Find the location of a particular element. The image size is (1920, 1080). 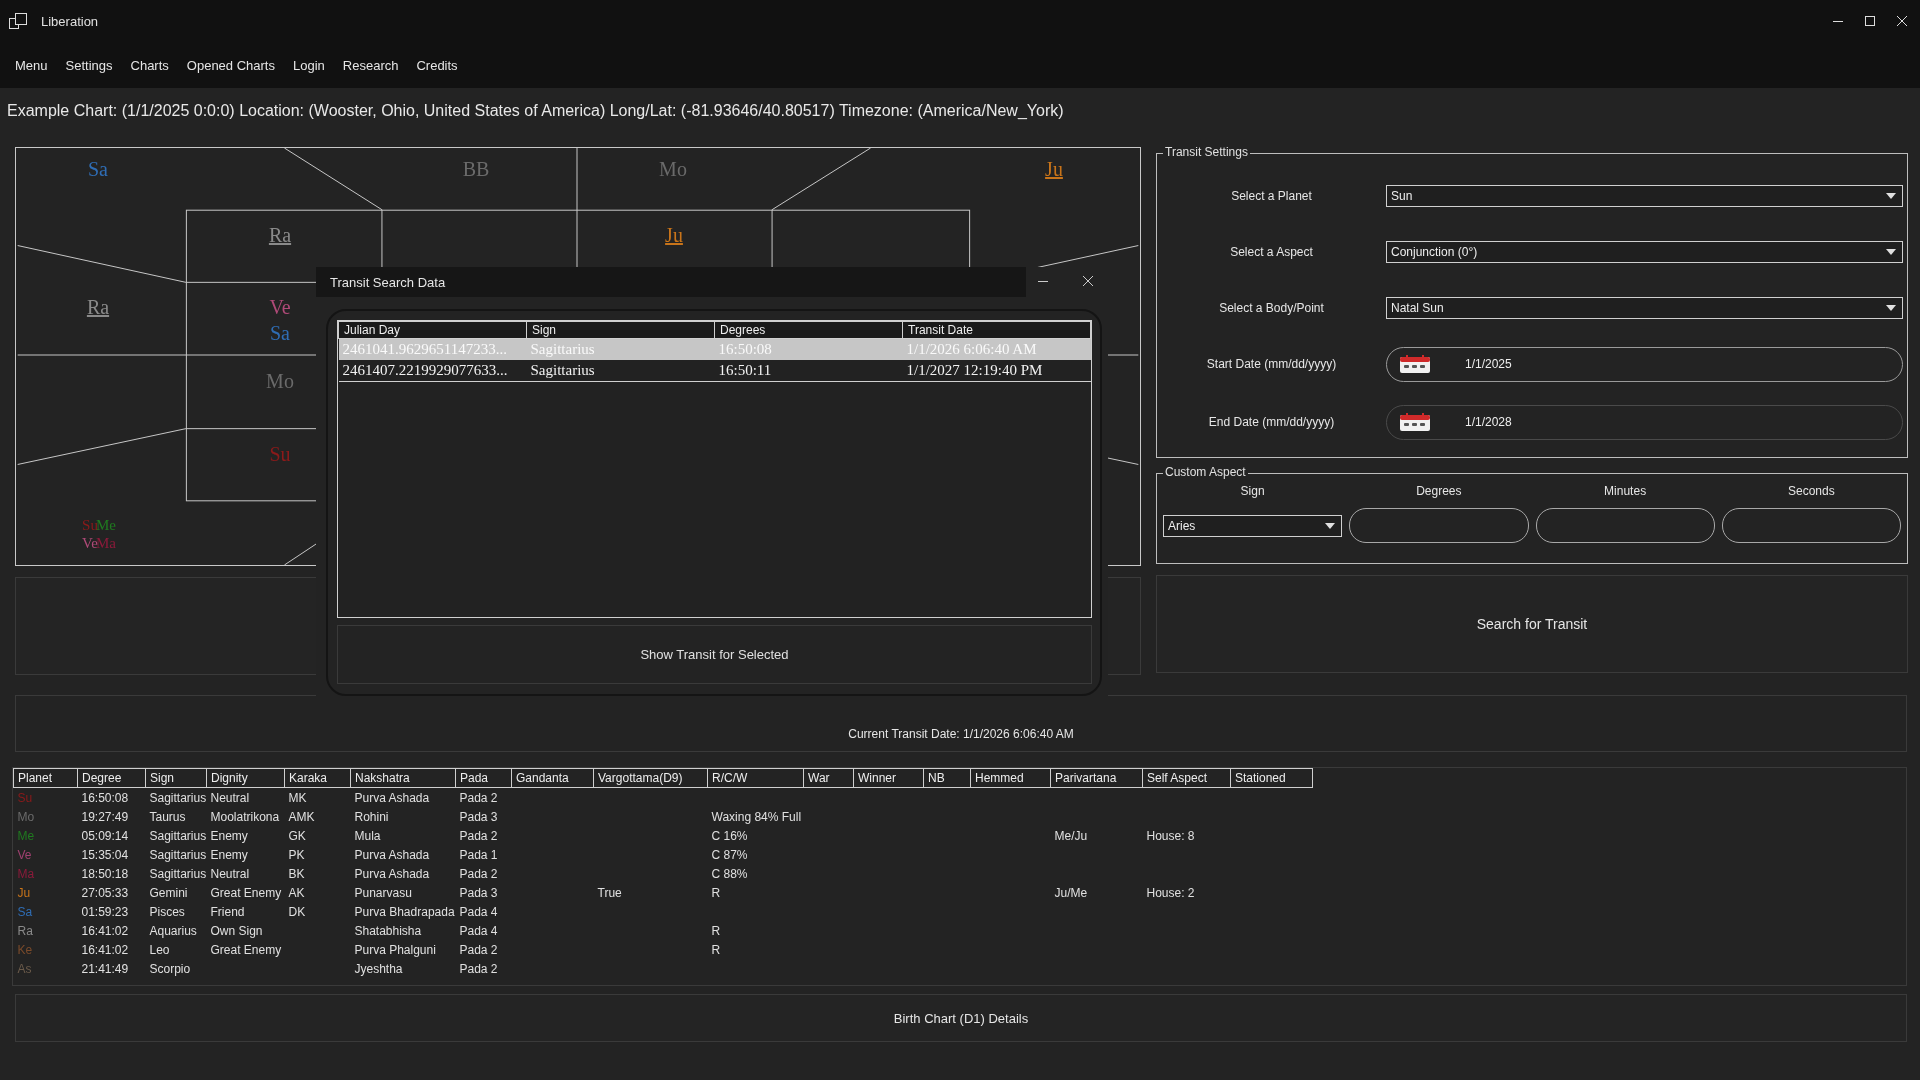

chart-details-button: Birth Chart (D1) Details is located at coordinates (961, 1018).